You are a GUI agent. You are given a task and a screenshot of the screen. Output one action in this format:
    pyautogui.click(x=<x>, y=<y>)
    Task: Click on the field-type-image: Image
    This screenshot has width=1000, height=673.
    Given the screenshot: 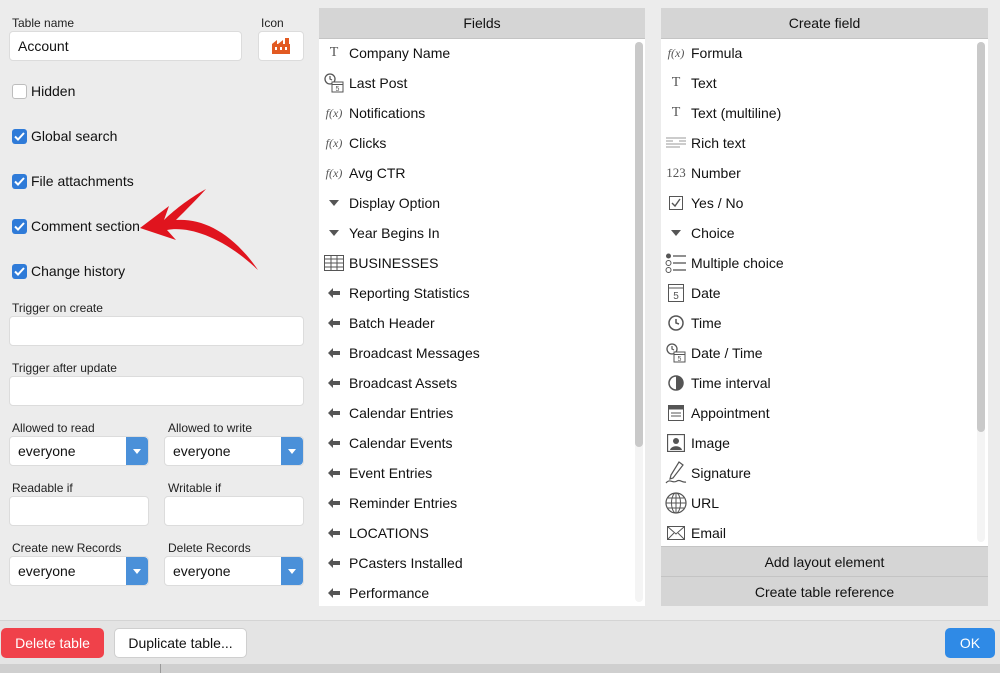 What is the action you would take?
    pyautogui.click(x=819, y=443)
    